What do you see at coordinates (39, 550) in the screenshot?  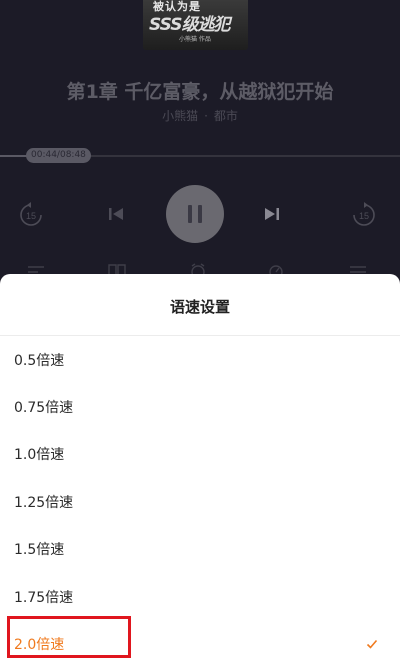 I see `speed-option-label: 1.5倍速` at bounding box center [39, 550].